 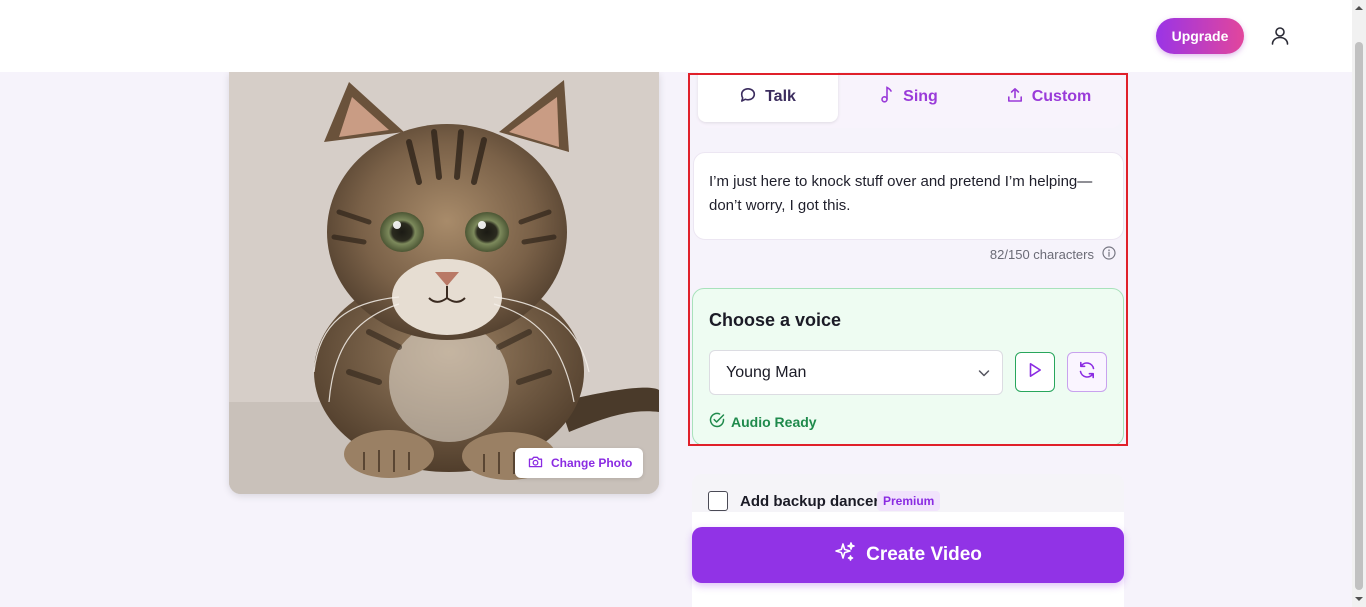 I want to click on upload-icon, so click(x=1015, y=97).